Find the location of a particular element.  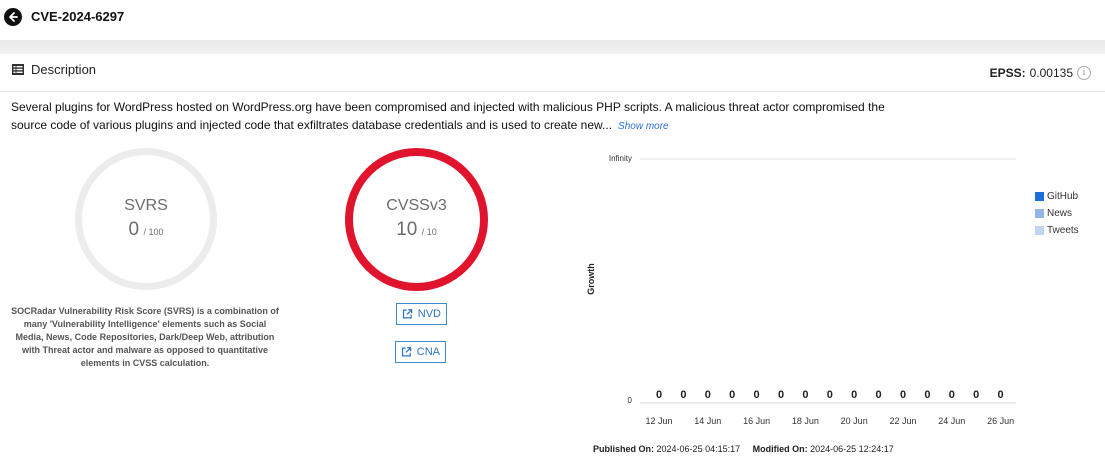

top-bar: CVE-2024-6297 is located at coordinates (552, 20).